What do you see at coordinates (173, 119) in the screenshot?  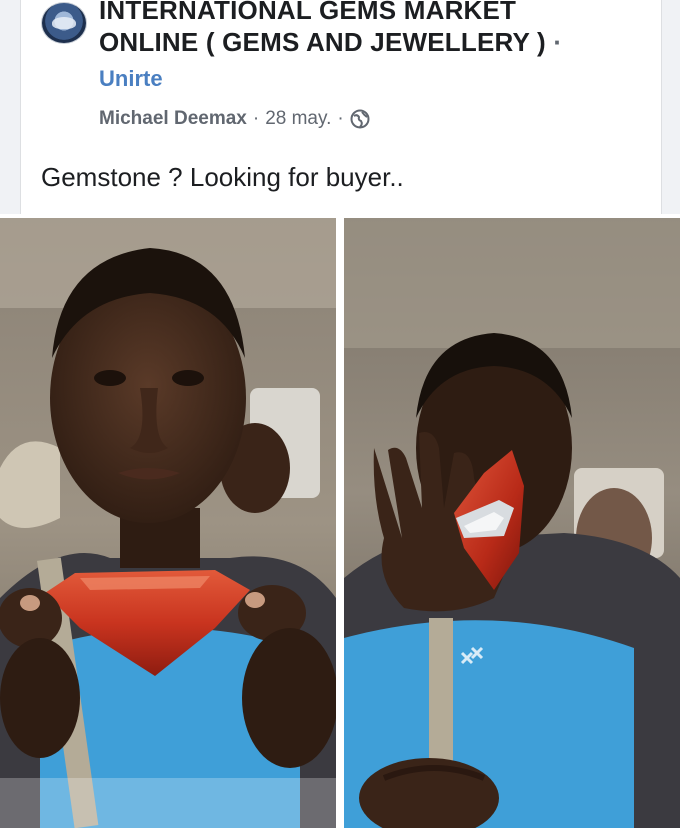 I see `author-name: Michael Deemax` at bounding box center [173, 119].